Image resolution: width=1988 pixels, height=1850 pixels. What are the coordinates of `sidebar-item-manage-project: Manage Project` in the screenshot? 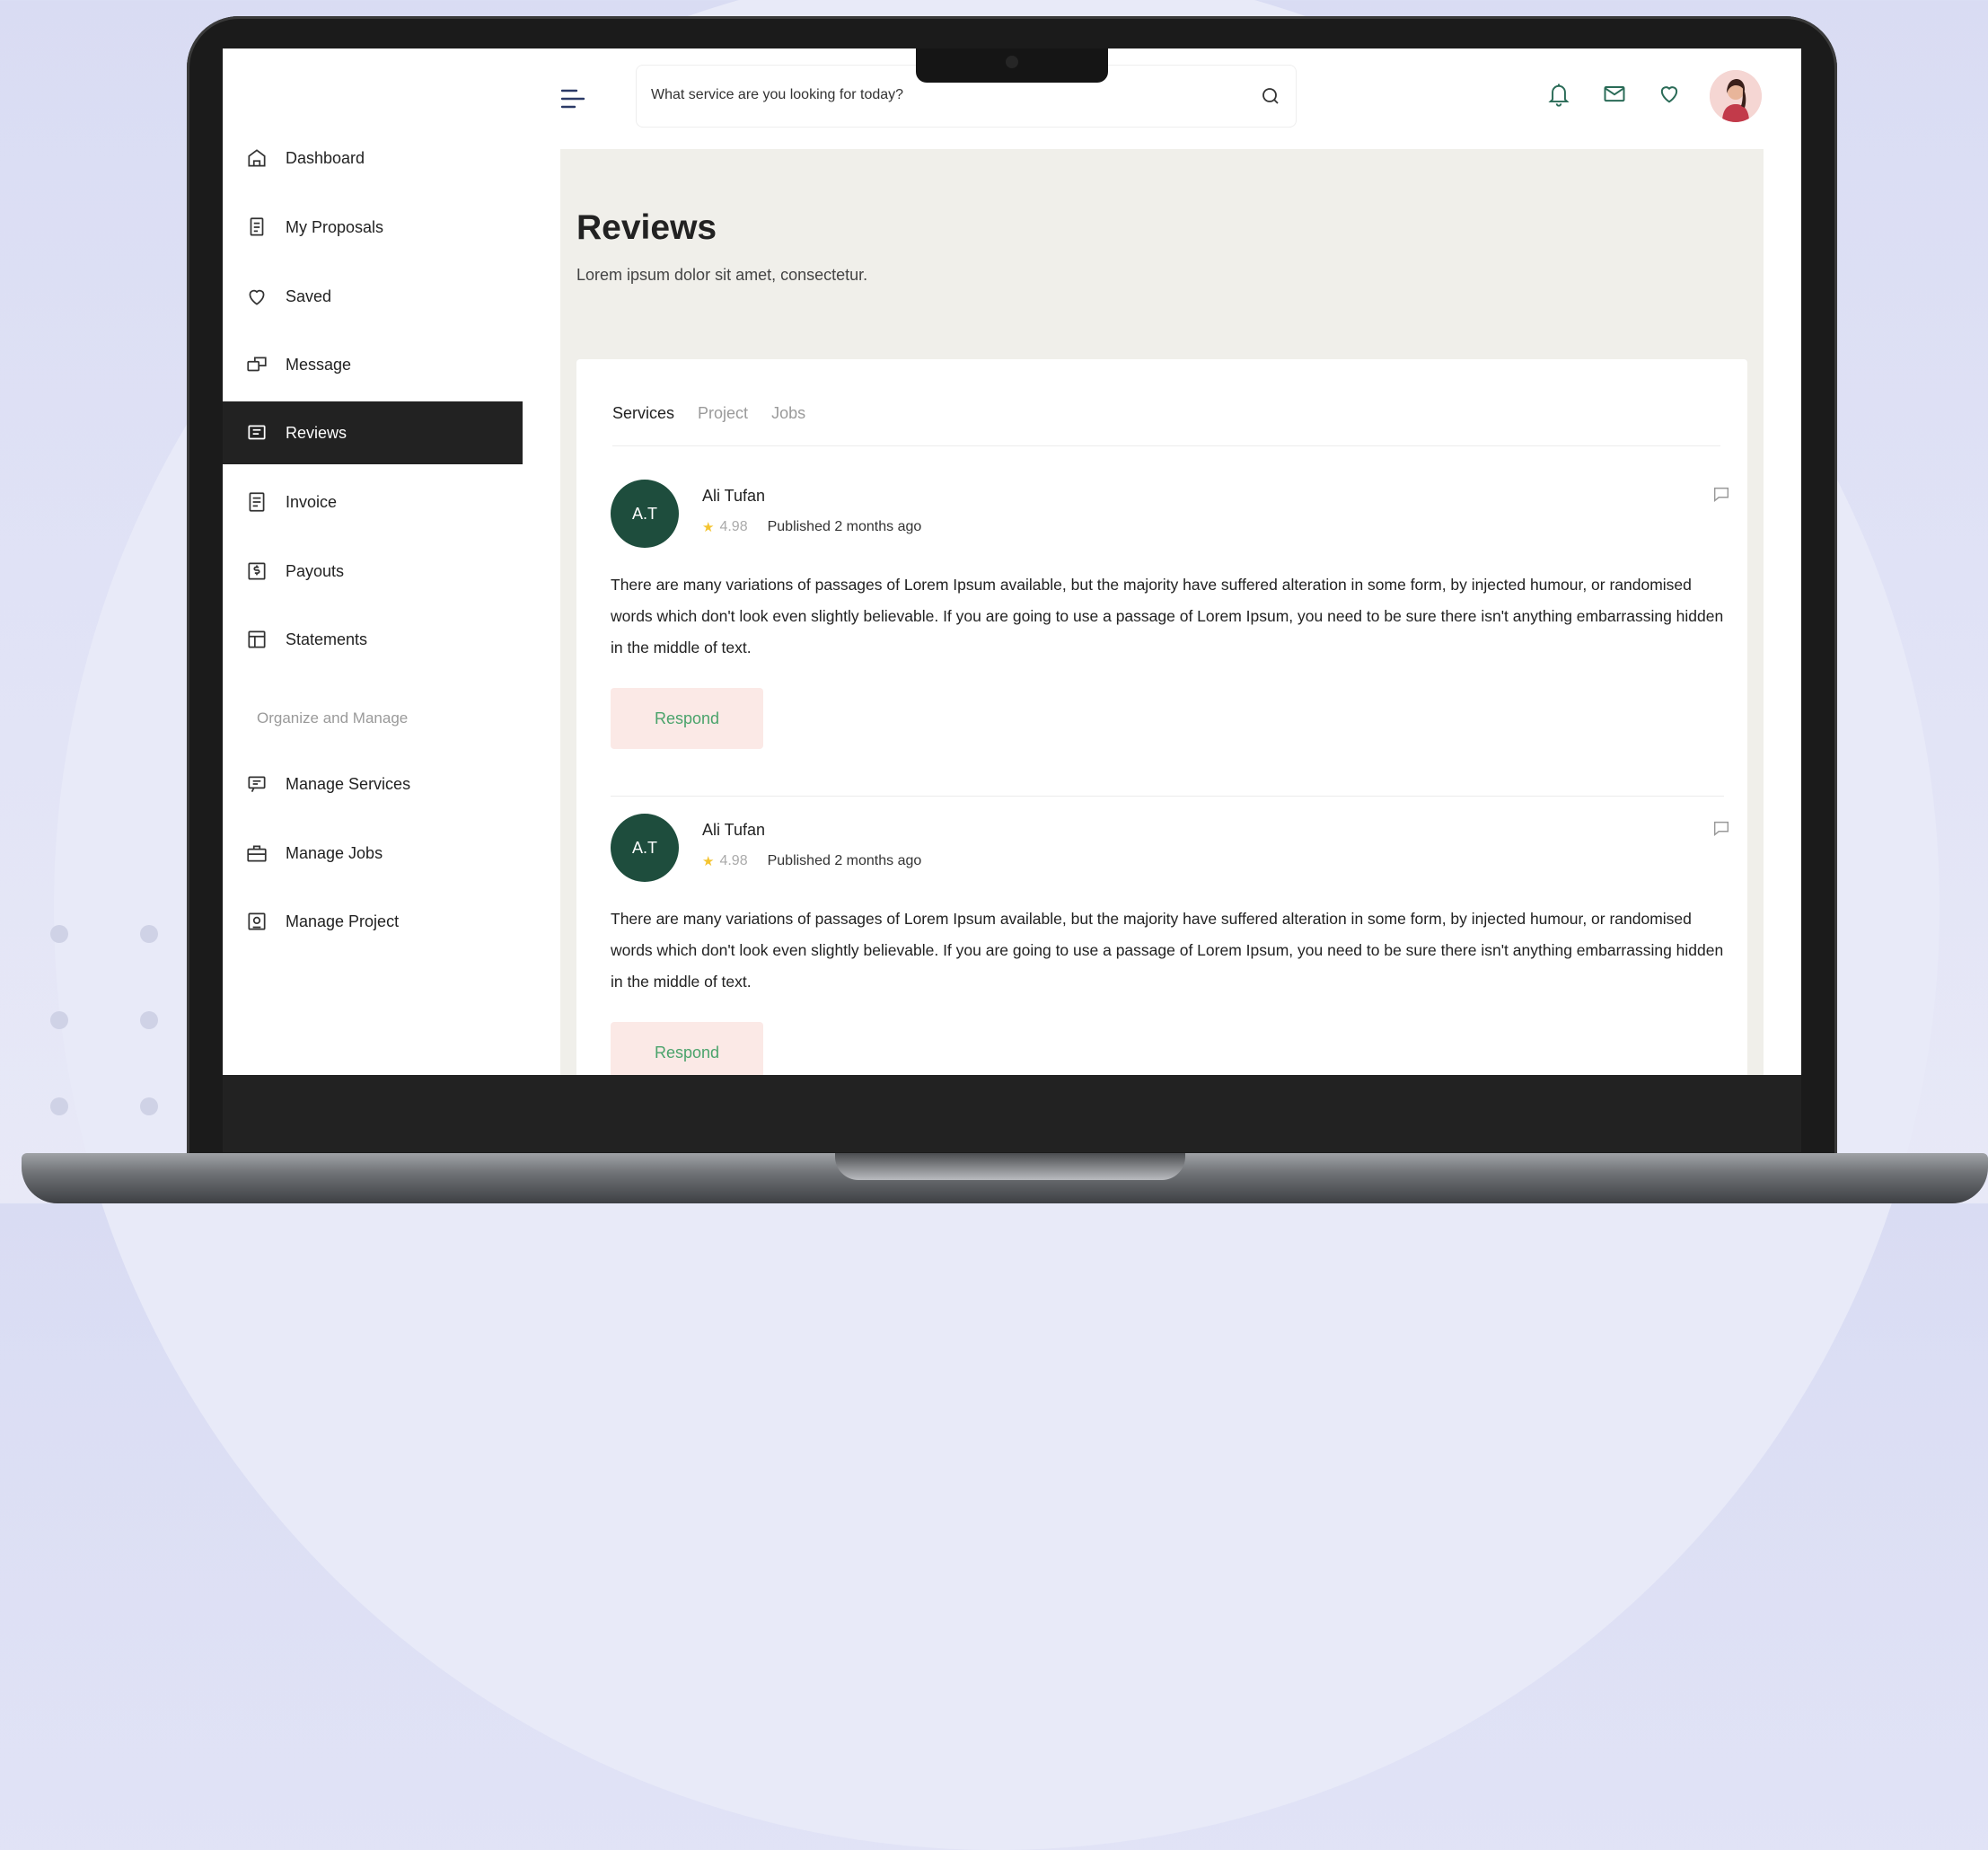 It's located at (373, 921).